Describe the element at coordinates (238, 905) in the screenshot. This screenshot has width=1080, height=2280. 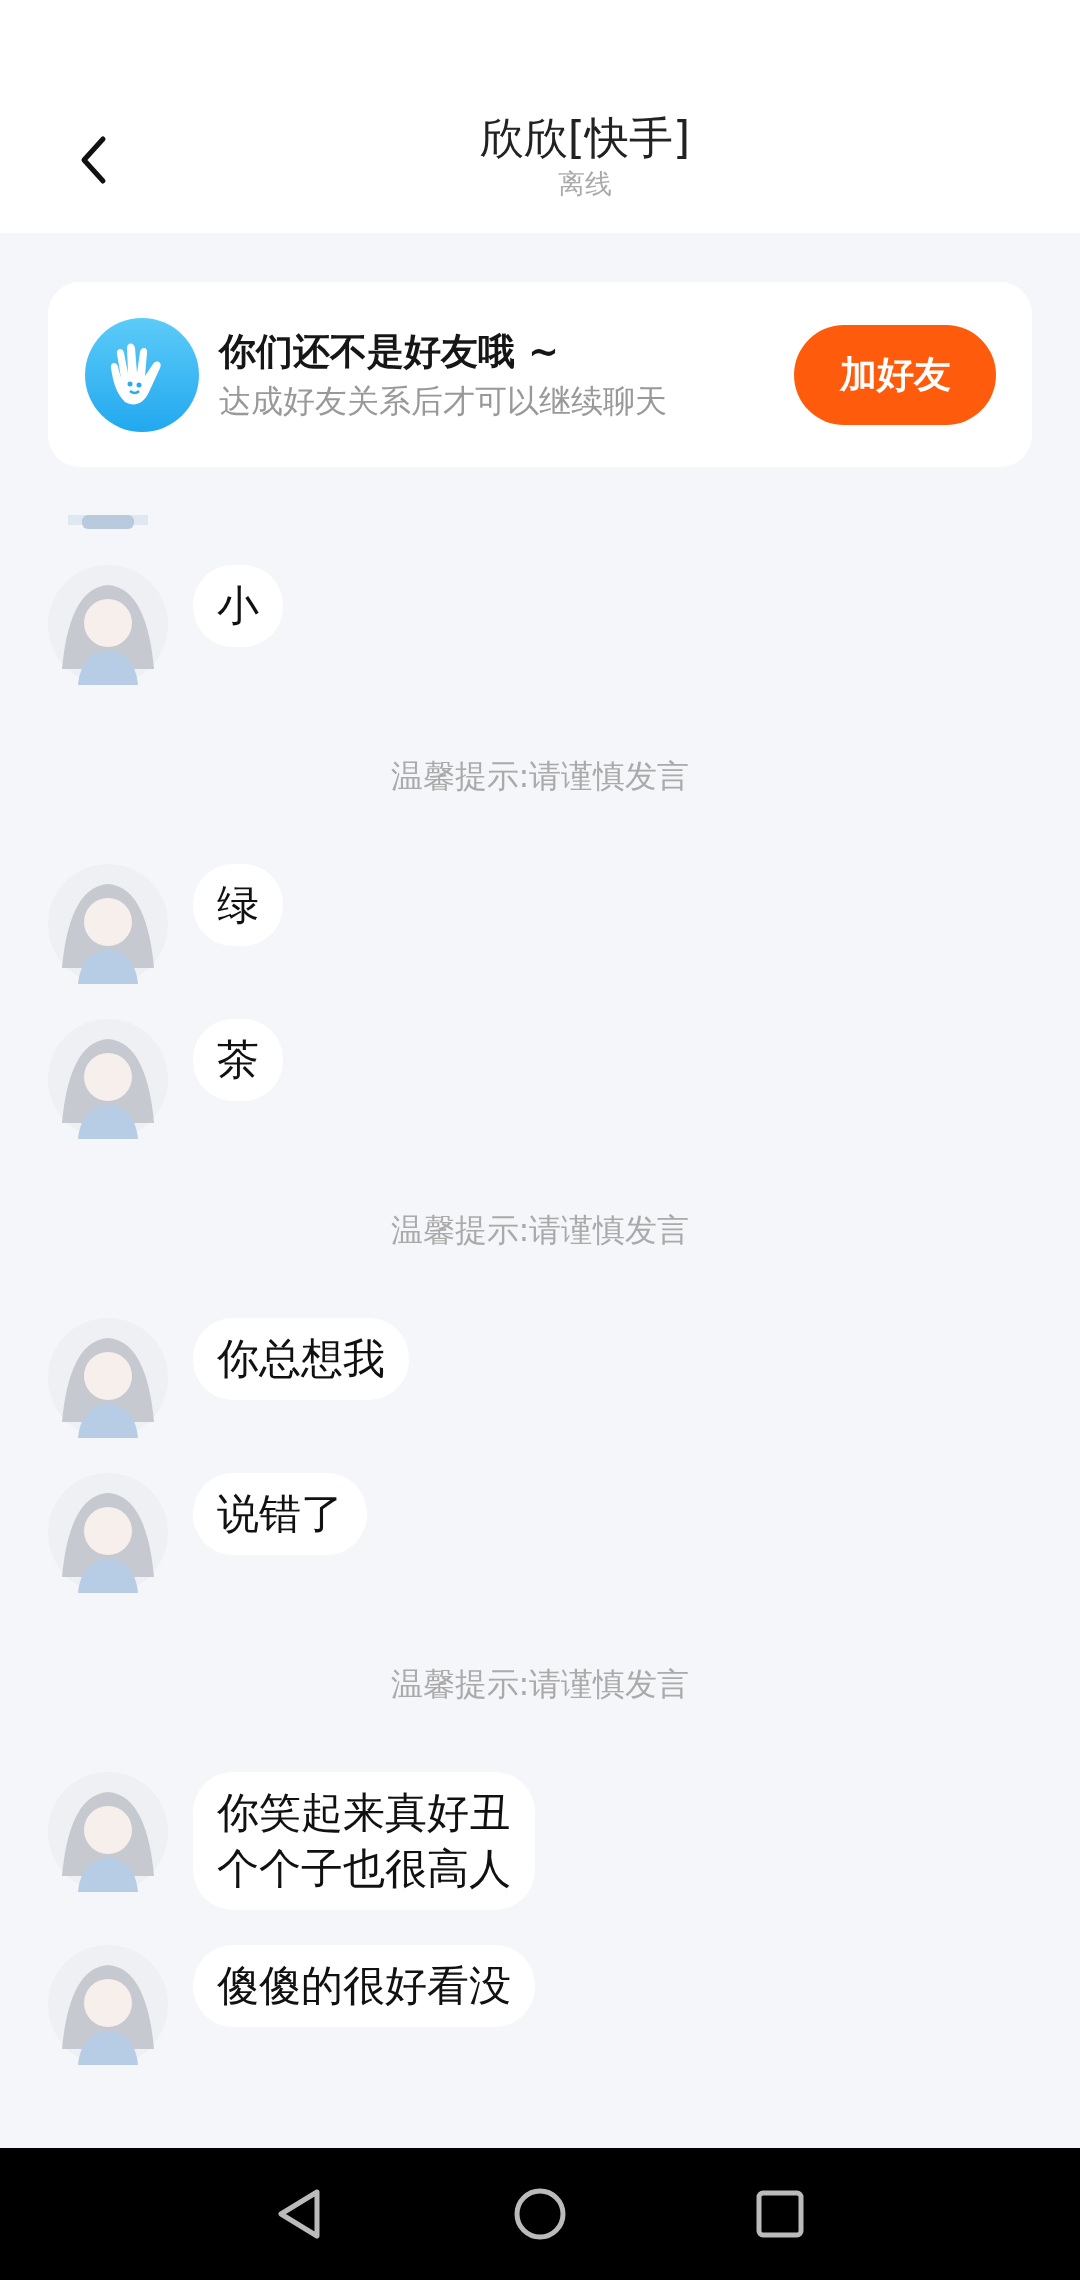
I see `message-bubble: 绿` at that location.